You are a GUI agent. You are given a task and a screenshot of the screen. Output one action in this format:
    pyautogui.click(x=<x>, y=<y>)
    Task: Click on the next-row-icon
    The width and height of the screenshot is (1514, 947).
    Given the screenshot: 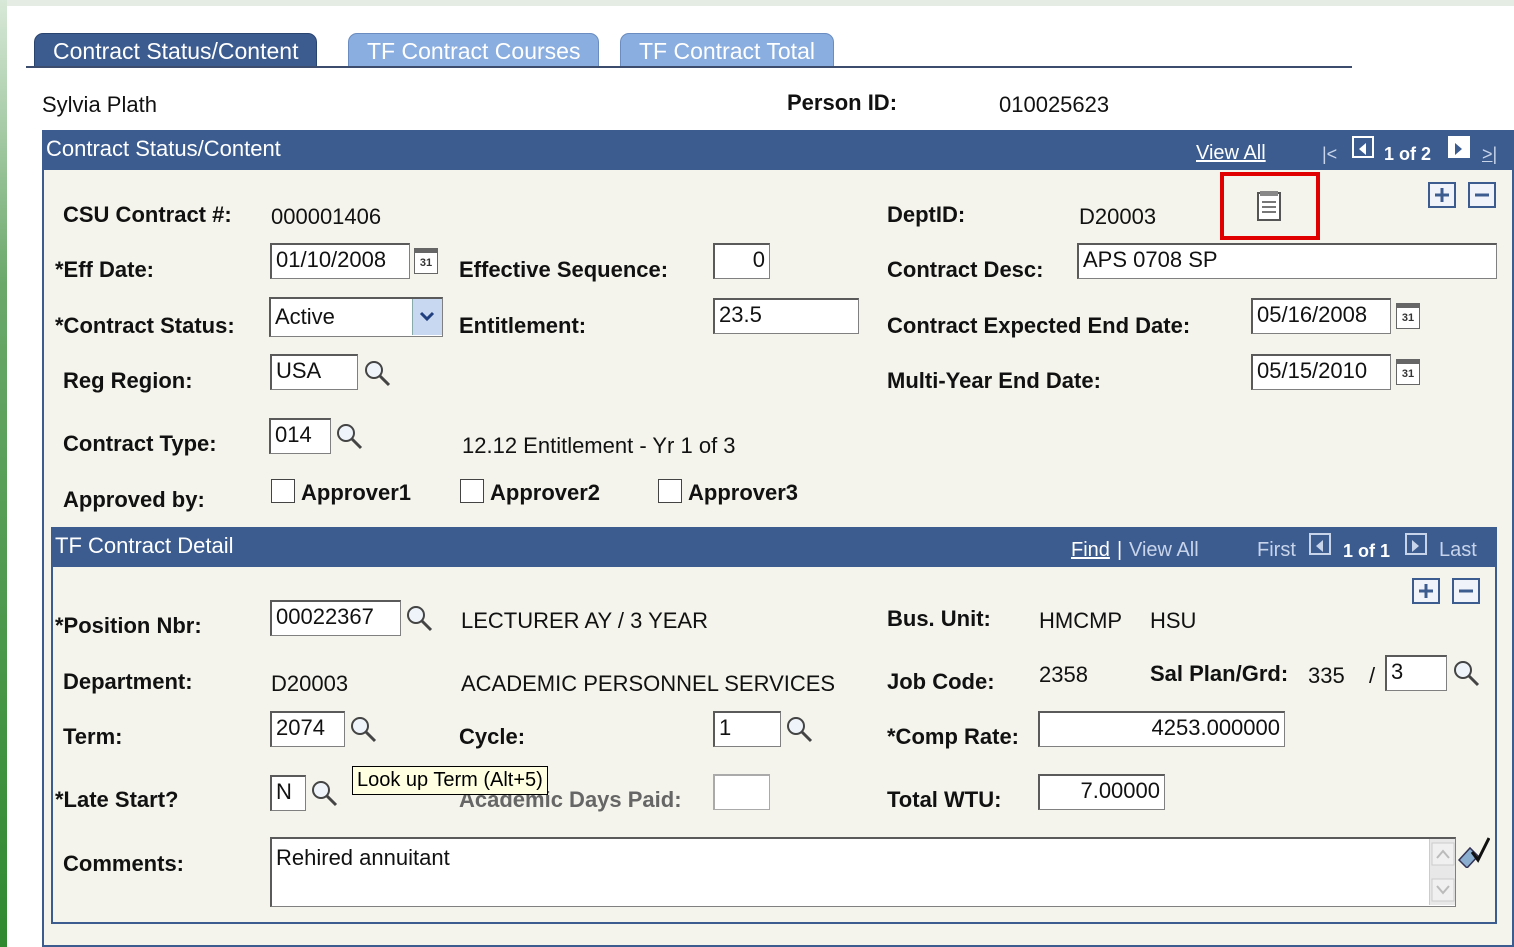 What is the action you would take?
    pyautogui.click(x=1459, y=147)
    